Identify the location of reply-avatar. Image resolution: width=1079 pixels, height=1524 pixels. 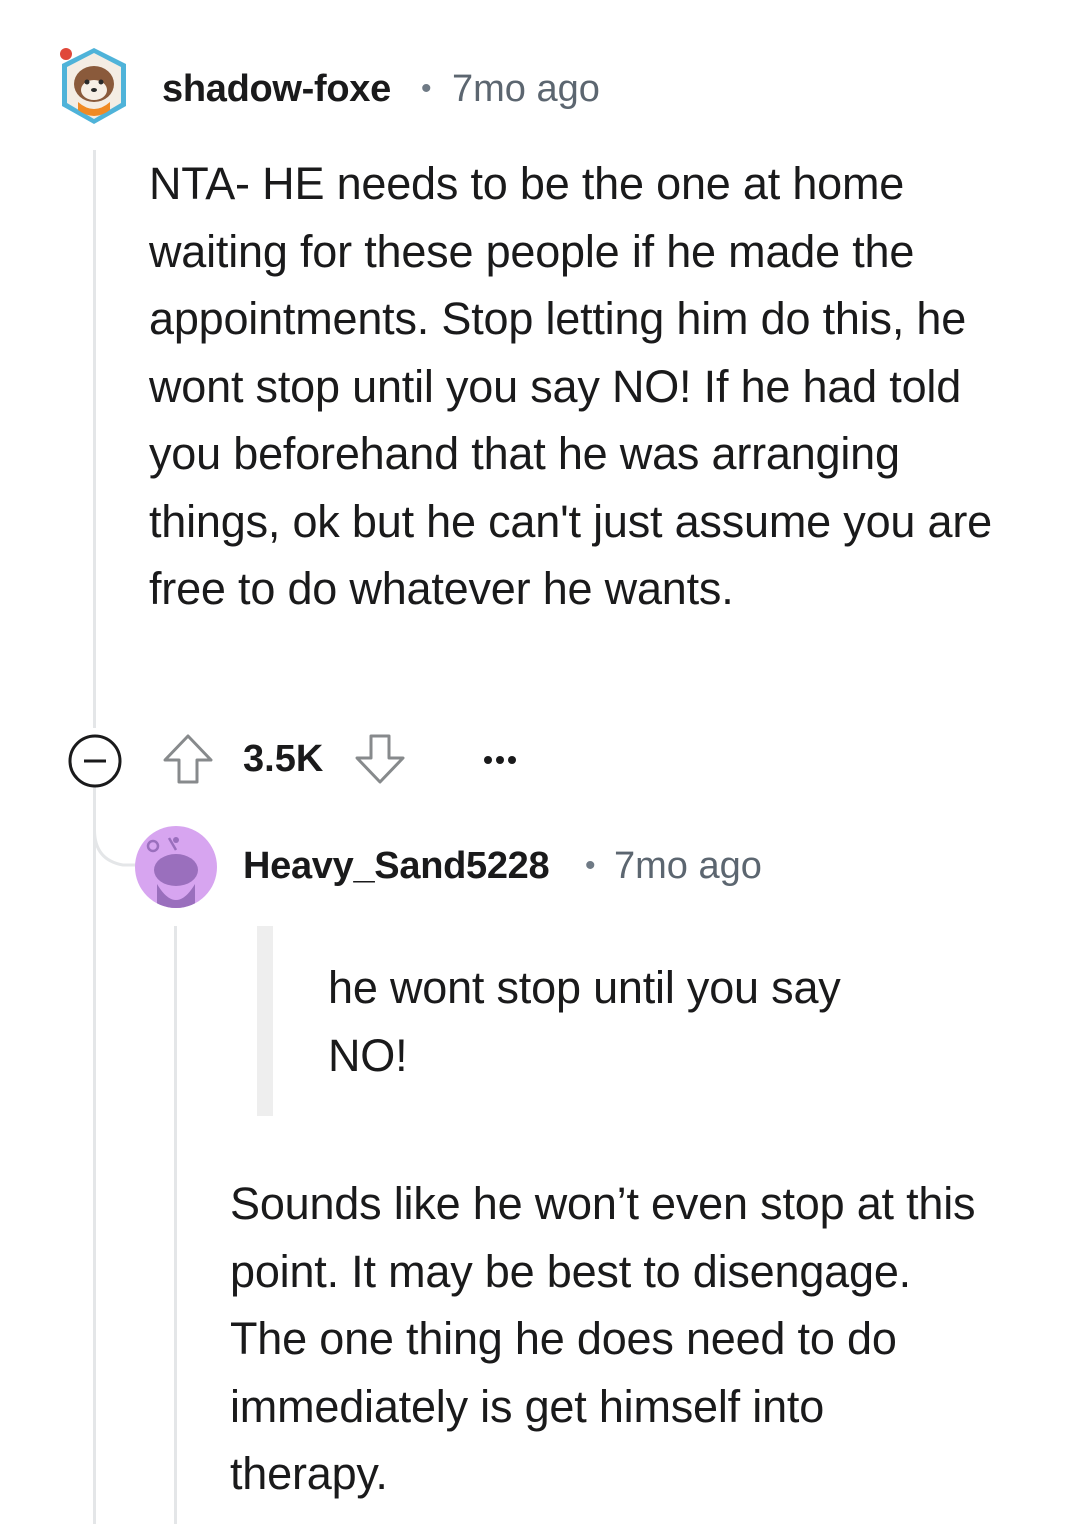
(176, 867).